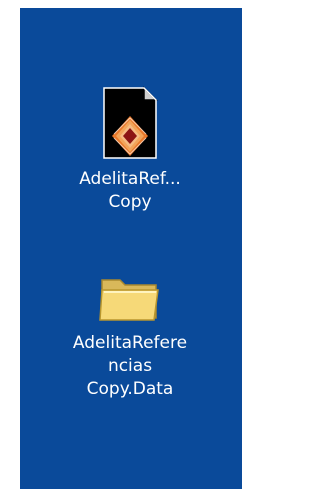 This screenshot has height=493, width=320. Describe the element at coordinates (130, 366) in the screenshot. I see `desktop-icon-label: AdelitaRefere ncias Copy.Data` at that location.